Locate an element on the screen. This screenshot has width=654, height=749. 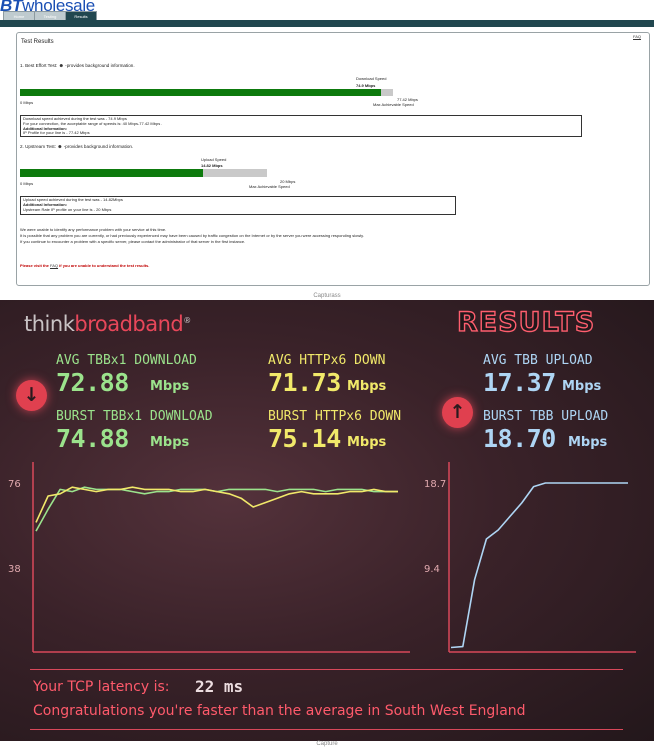
caption-bottom: Capture is located at coordinates (327, 744).